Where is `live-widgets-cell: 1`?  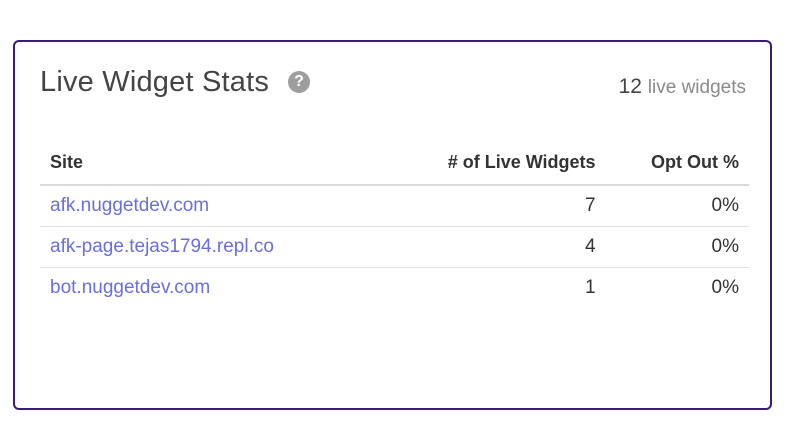
live-widgets-cell: 1 is located at coordinates (590, 287).